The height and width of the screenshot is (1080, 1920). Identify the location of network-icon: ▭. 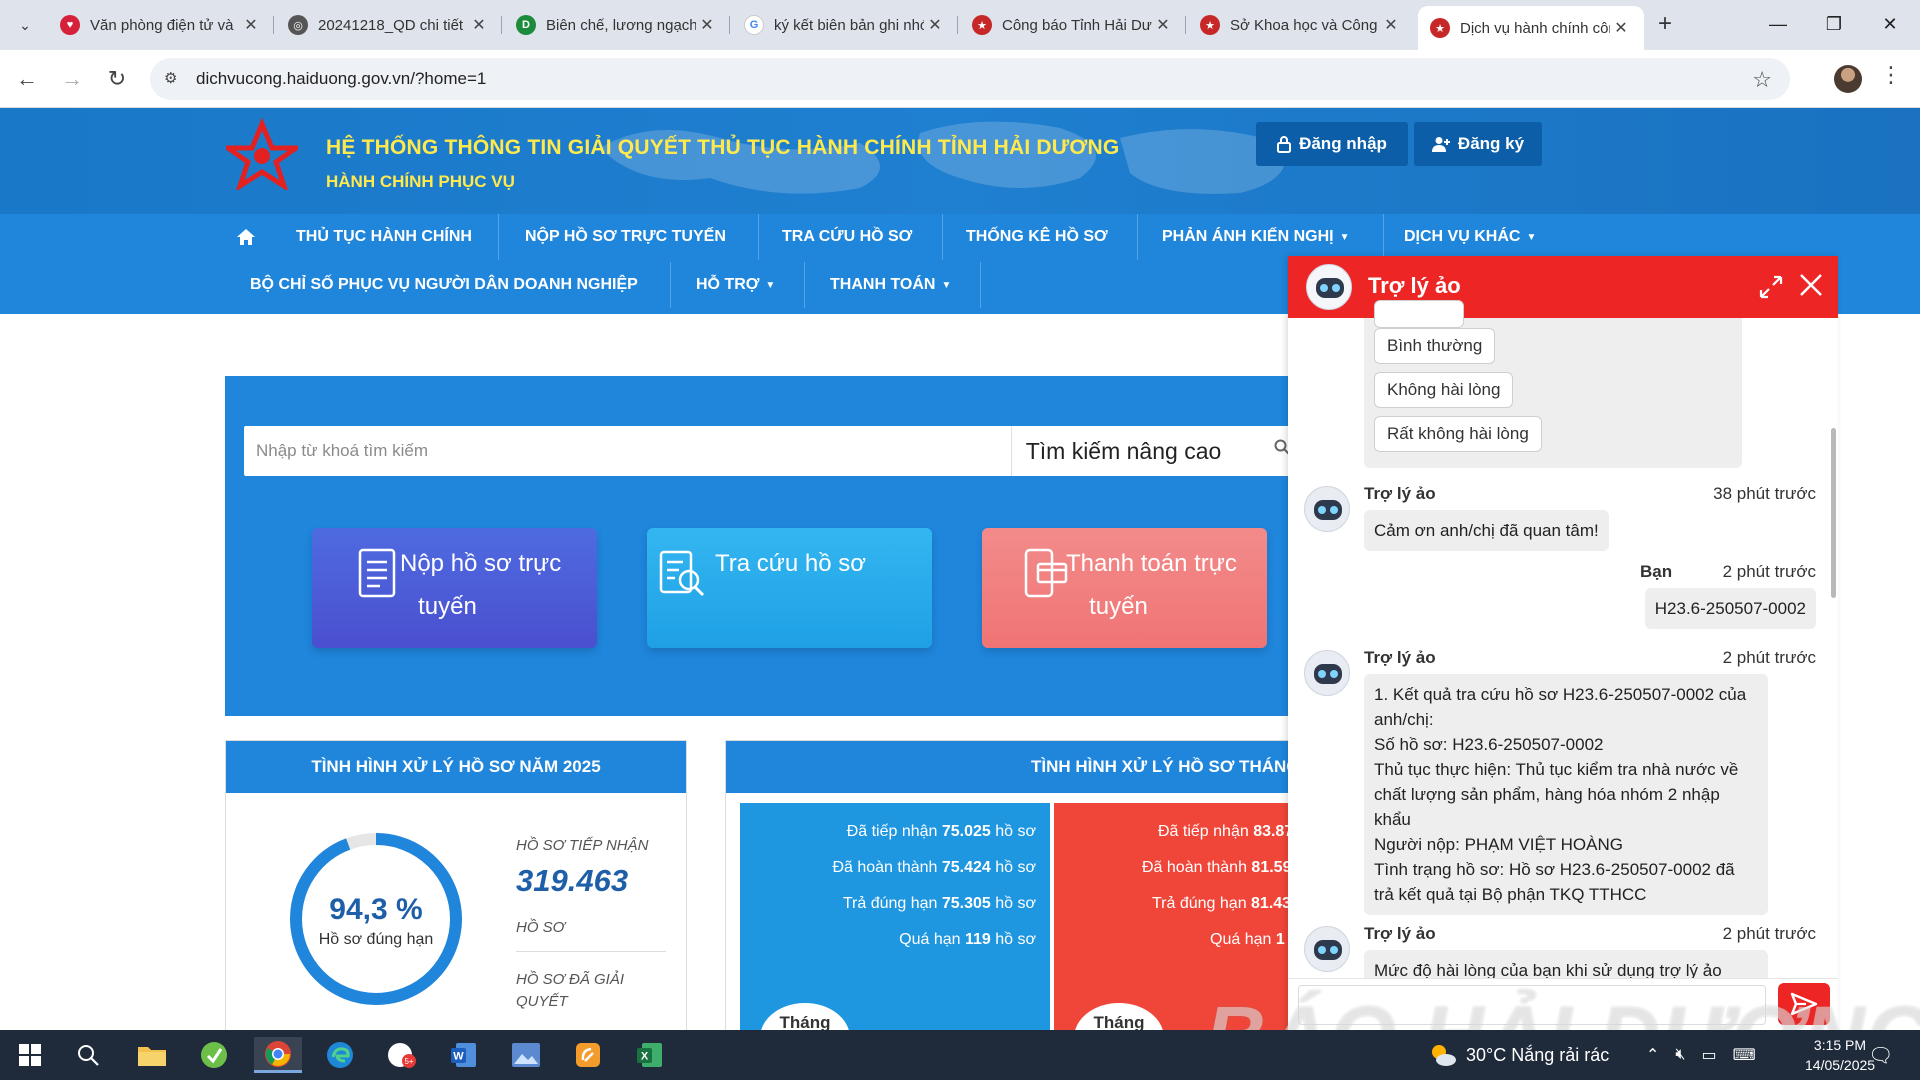
(1709, 1055).